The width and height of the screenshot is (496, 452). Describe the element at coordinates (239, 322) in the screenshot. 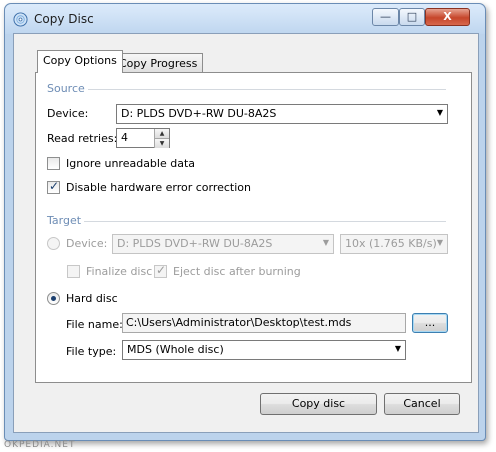

I see `file-name-value: C:\Users\Administrator\Desktop\test.mds` at that location.